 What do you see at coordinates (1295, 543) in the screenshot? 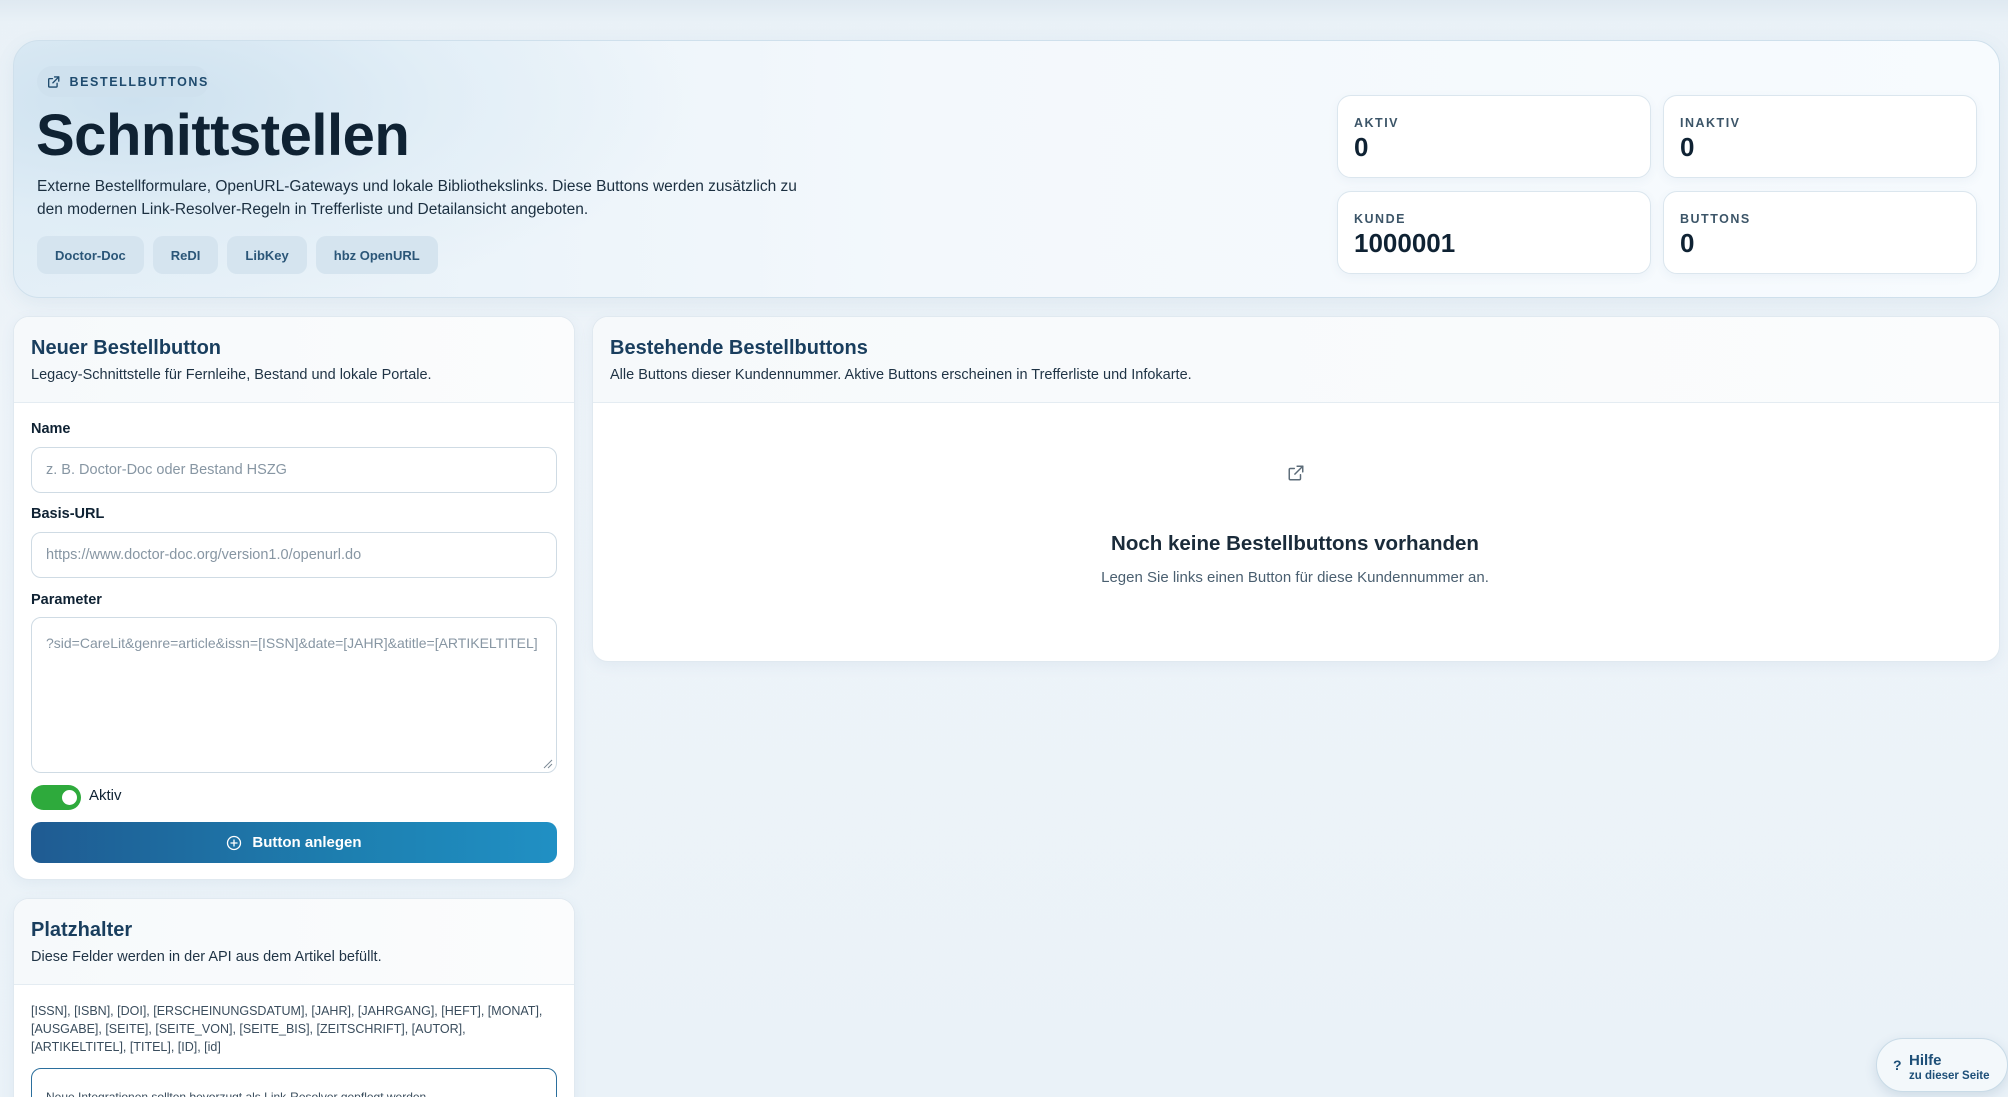
I see `empty-state-title: Noch keine Bestellbuttons vorhanden` at bounding box center [1295, 543].